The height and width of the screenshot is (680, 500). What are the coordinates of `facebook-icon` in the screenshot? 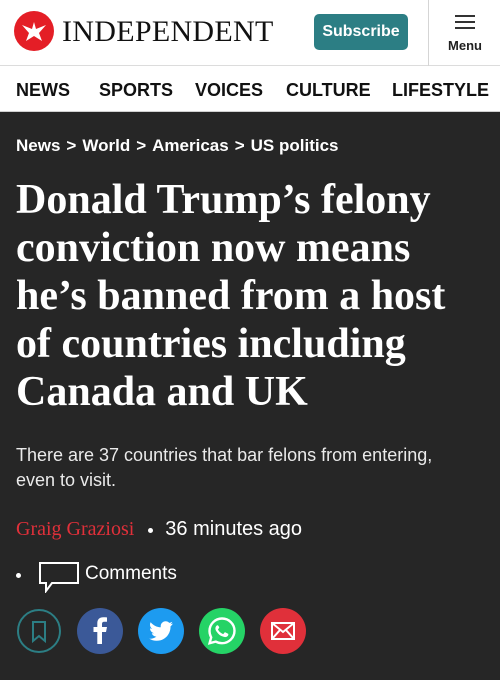 It's located at (100, 631).